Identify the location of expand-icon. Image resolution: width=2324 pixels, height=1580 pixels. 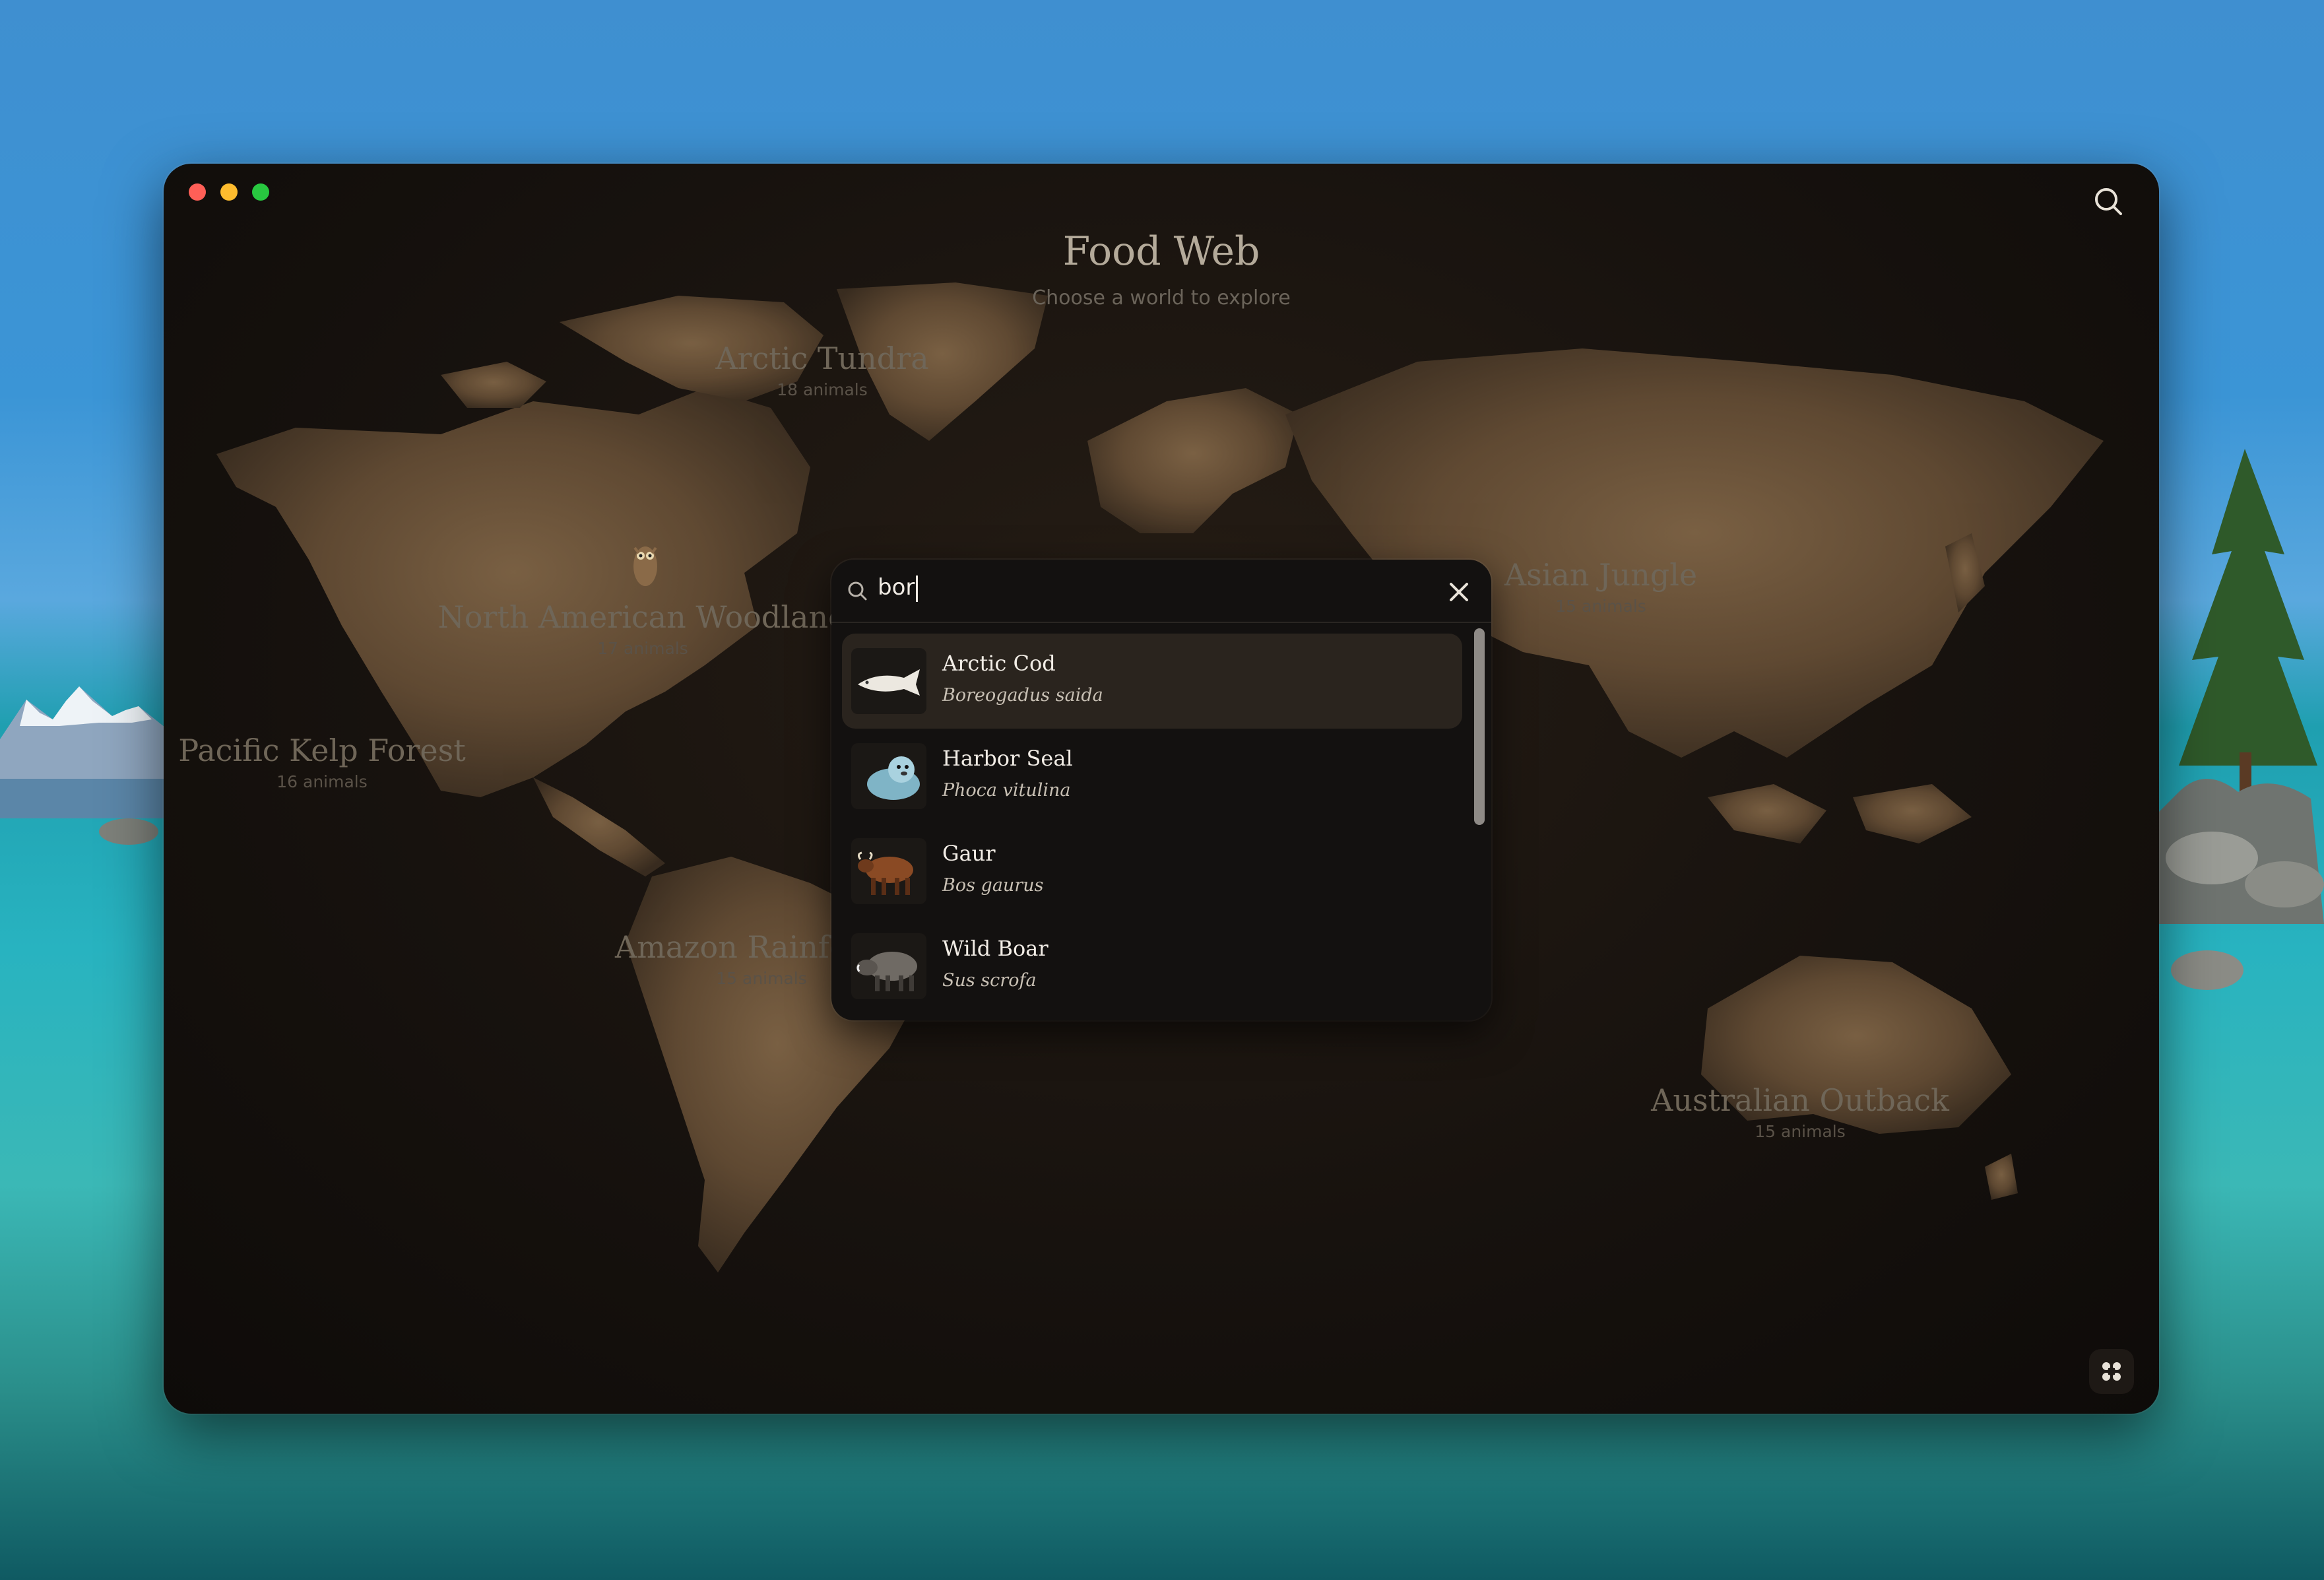
(2111, 1371).